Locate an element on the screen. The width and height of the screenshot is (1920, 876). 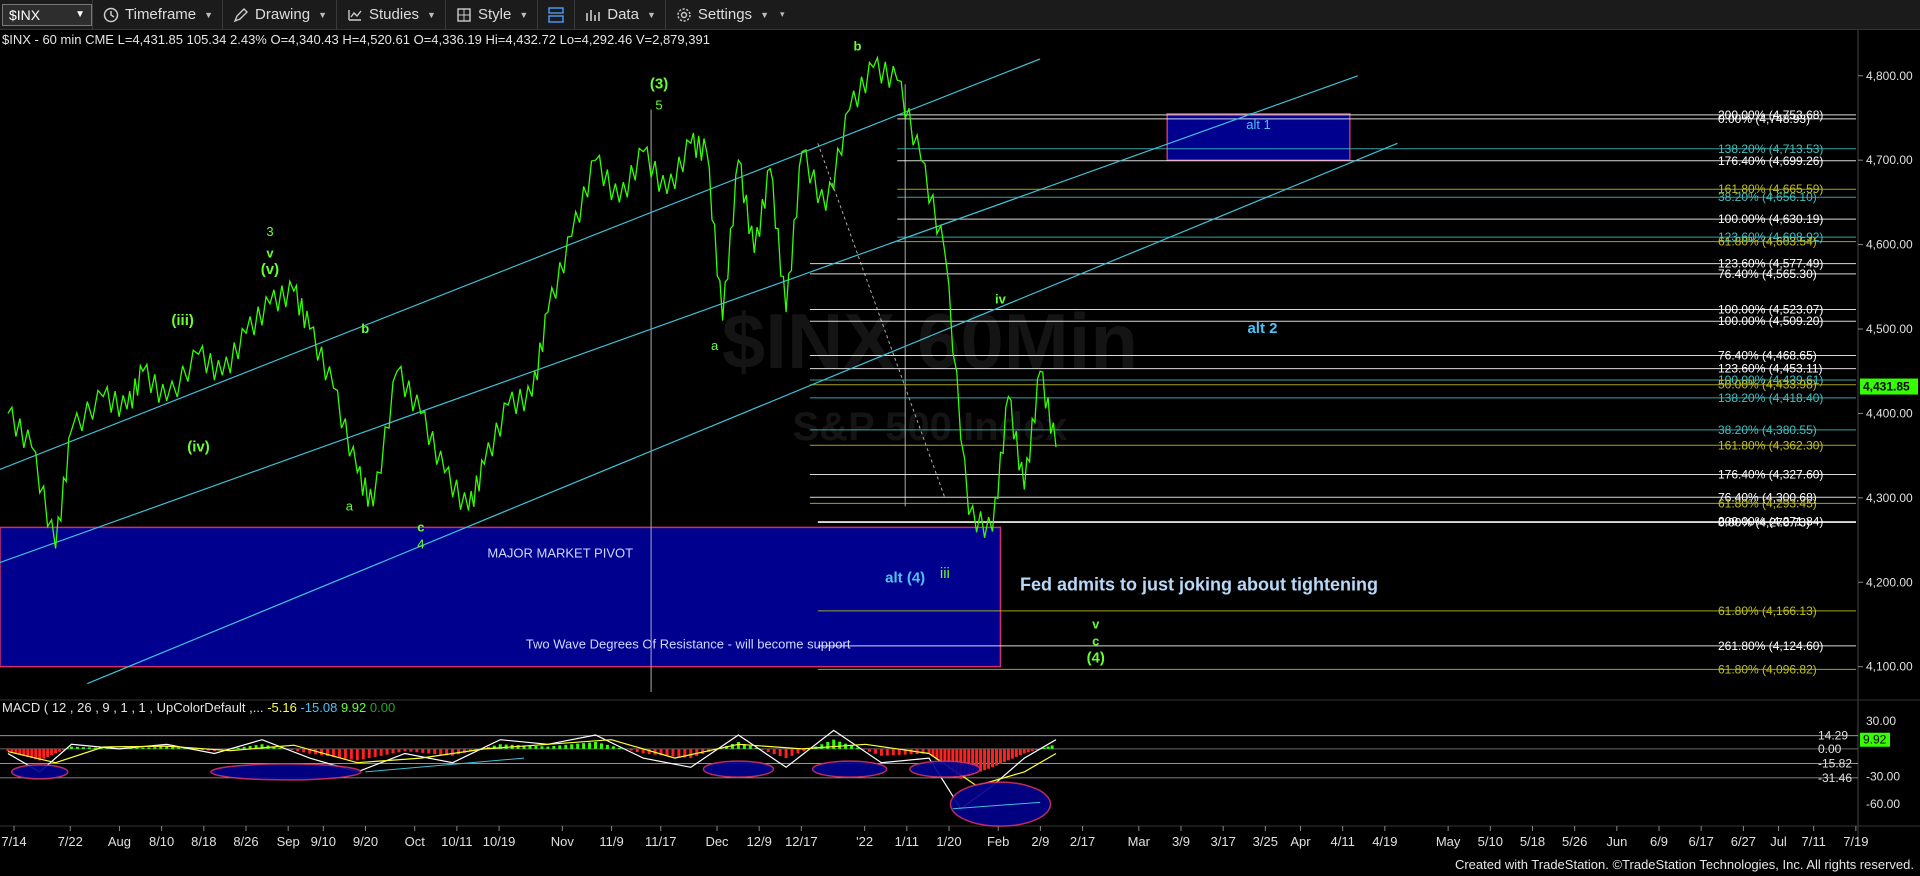
layout-button is located at coordinates (555, 15).